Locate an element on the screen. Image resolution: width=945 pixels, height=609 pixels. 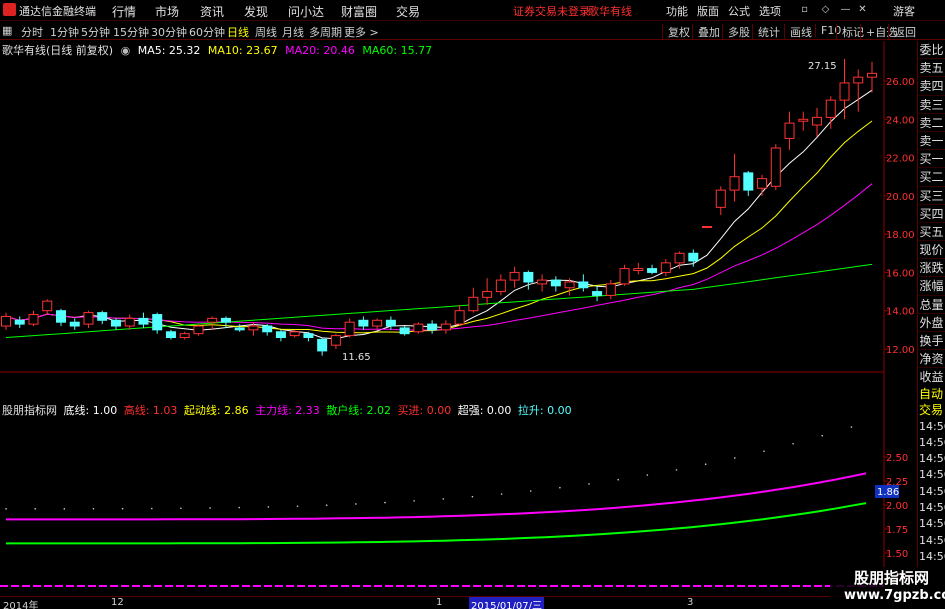
period-weekly: 周线 is located at coordinates (266, 32).